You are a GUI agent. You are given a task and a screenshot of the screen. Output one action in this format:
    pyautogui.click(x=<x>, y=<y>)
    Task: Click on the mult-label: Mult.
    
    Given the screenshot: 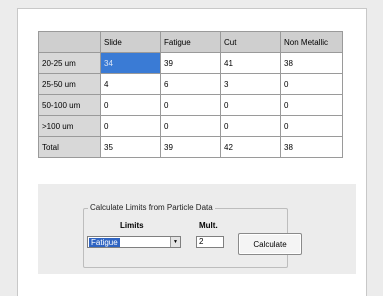 What is the action you would take?
    pyautogui.click(x=208, y=225)
    